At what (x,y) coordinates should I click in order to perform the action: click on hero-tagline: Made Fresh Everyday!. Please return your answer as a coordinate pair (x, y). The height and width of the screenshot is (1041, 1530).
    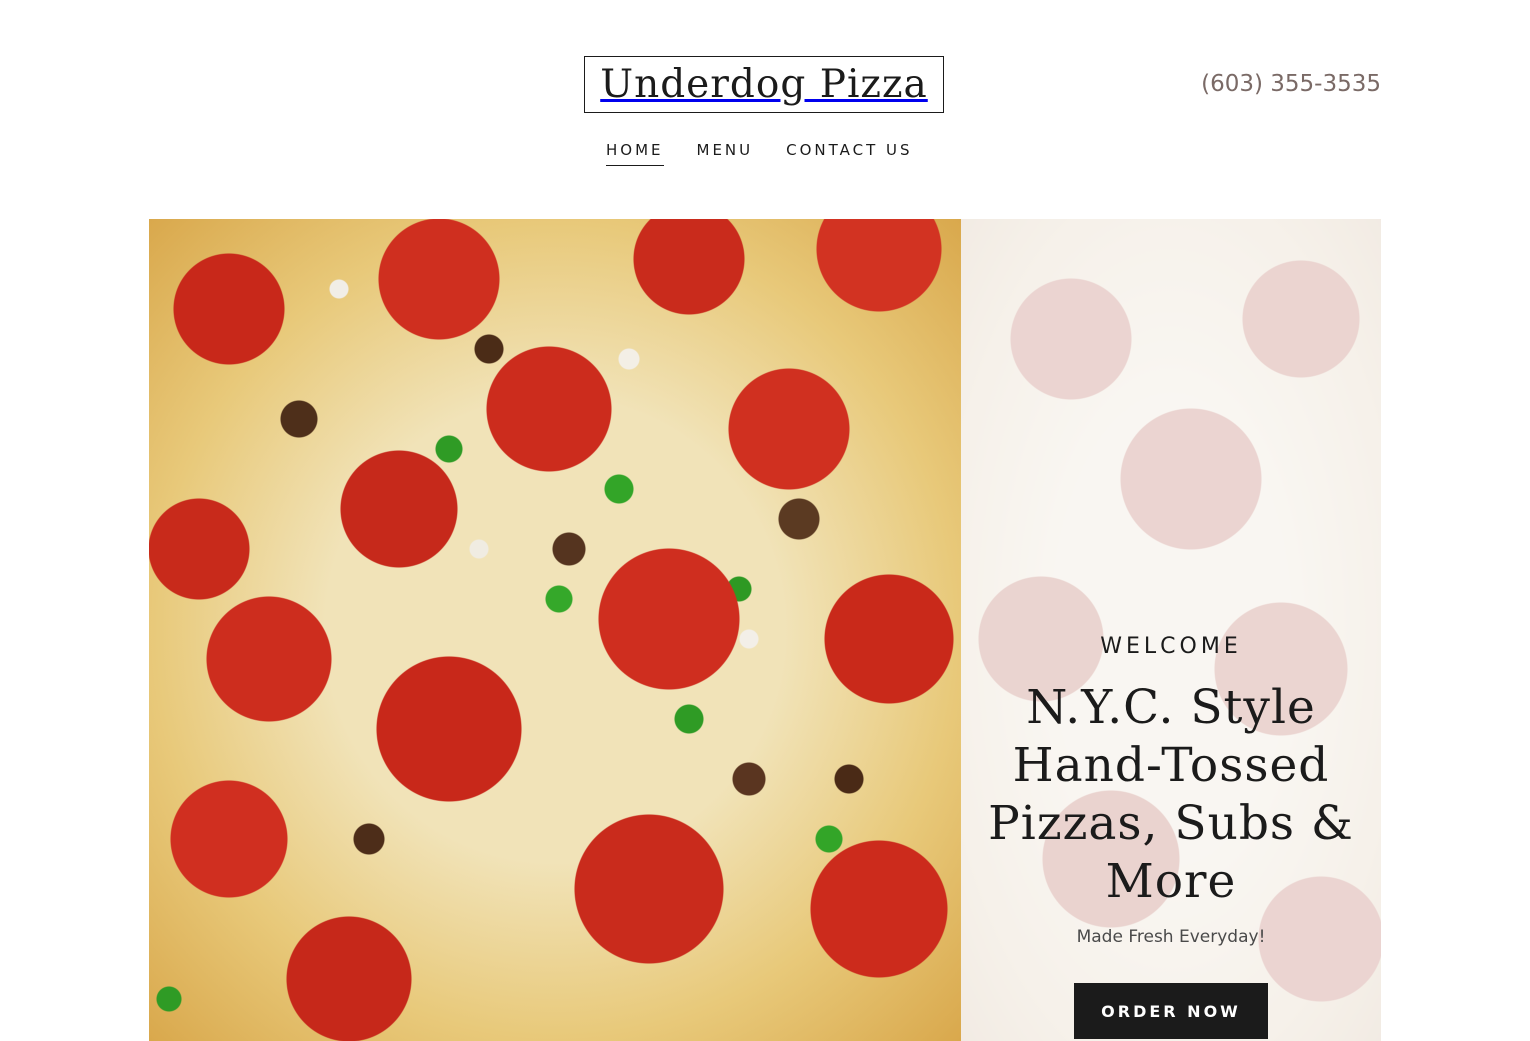
    Looking at the image, I should click on (1171, 937).